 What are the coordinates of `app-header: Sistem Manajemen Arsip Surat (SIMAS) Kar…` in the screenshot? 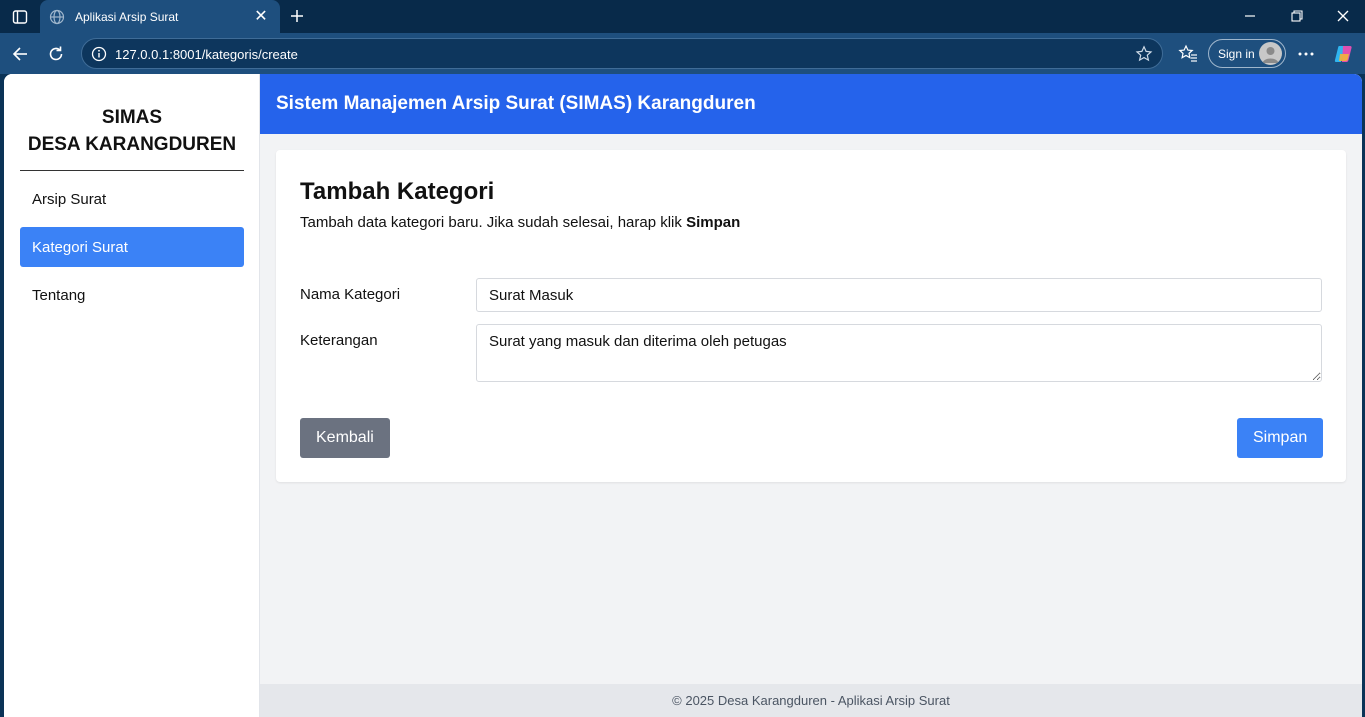 It's located at (811, 104).